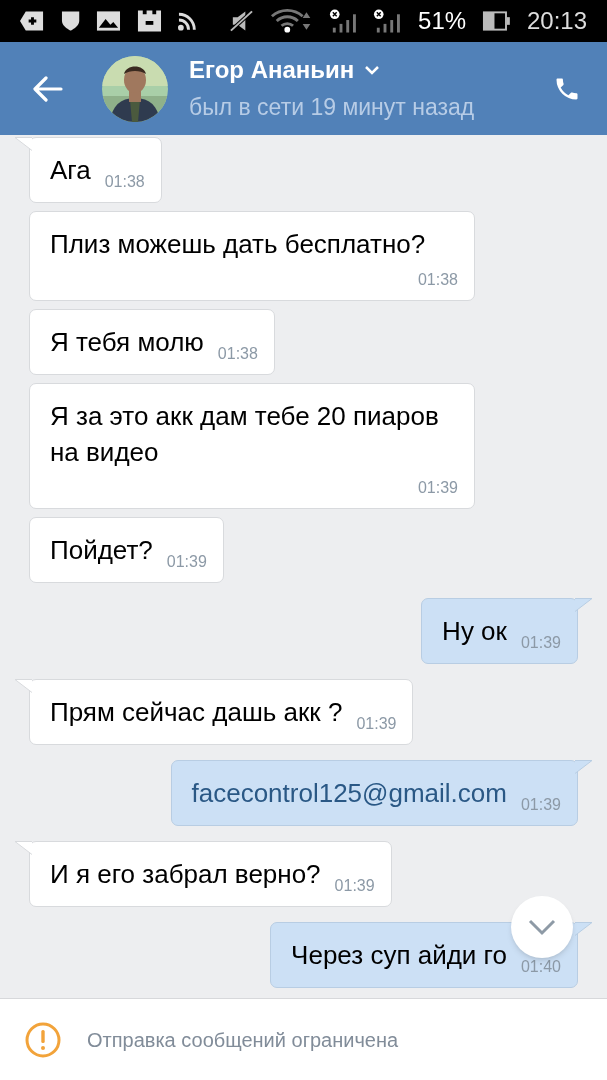 The height and width of the screenshot is (1080, 607). I want to click on warning-icon, so click(43, 1039).